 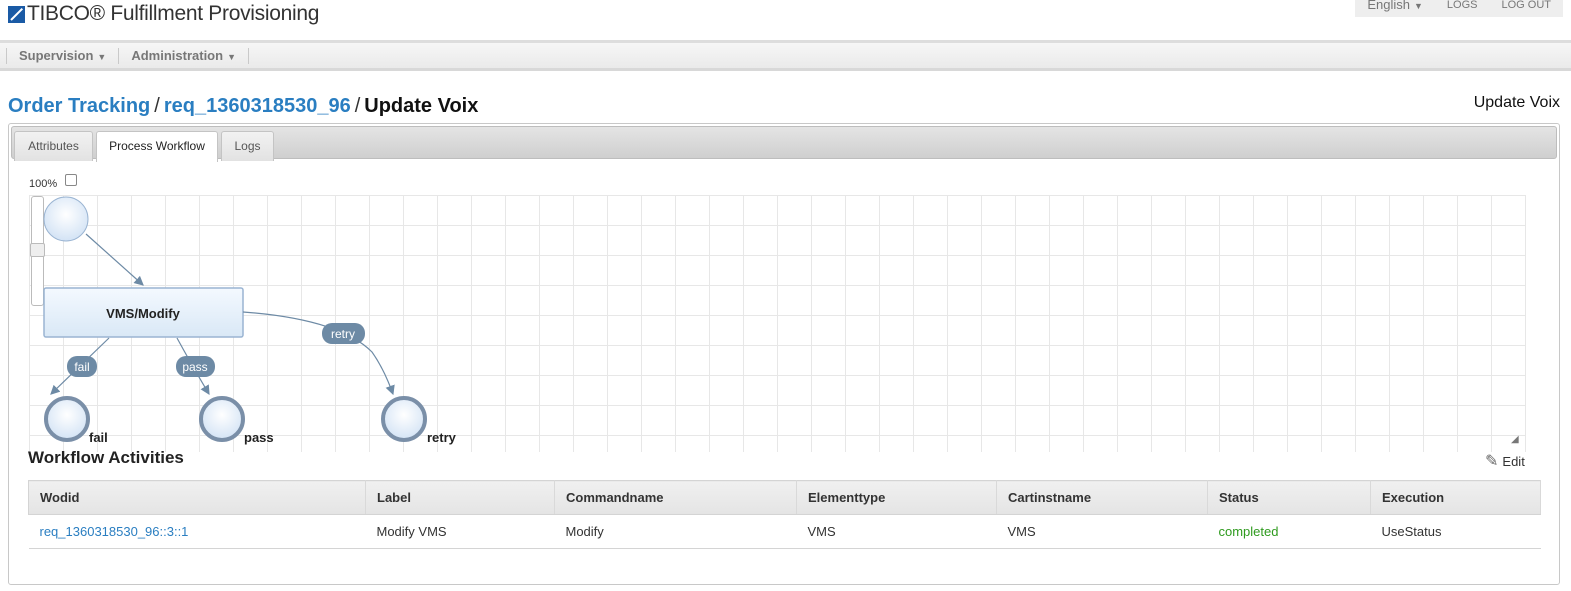 What do you see at coordinates (194, 367) in the screenshot?
I see `edge-label-pass: pass` at bounding box center [194, 367].